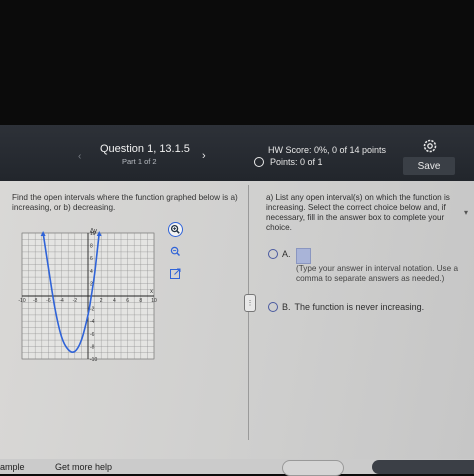 Image resolution: width=474 pixels, height=476 pixels. What do you see at coordinates (61, 301) in the screenshot?
I see `x-tick-label: -4` at bounding box center [61, 301].